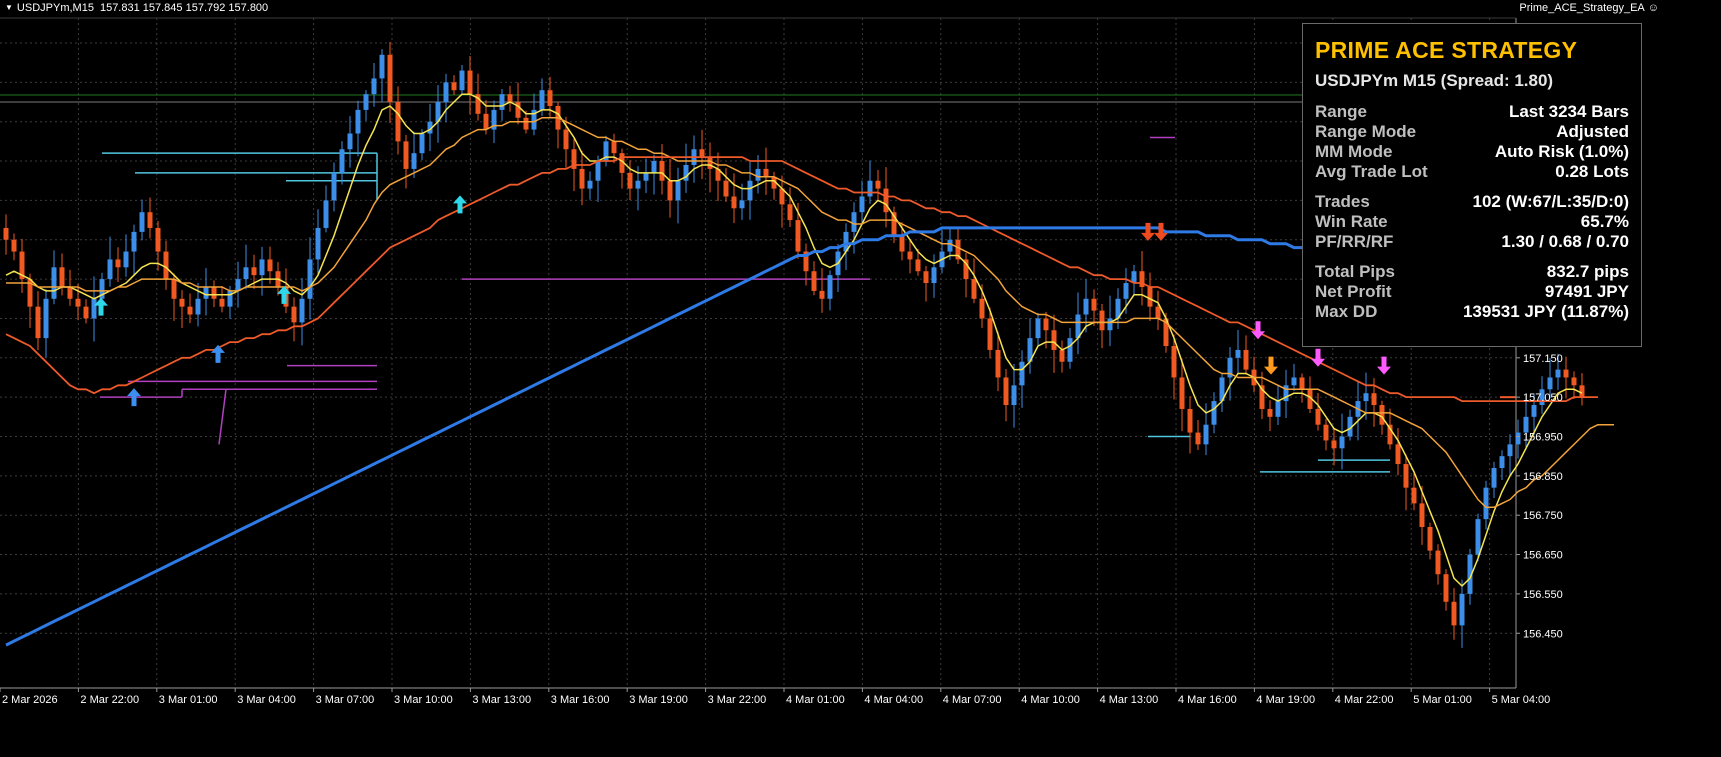 This screenshot has width=1721, height=757. Describe the element at coordinates (1550, 201) in the screenshot. I see `stat-value: 102 (W:67/L:35/D:0)` at that location.